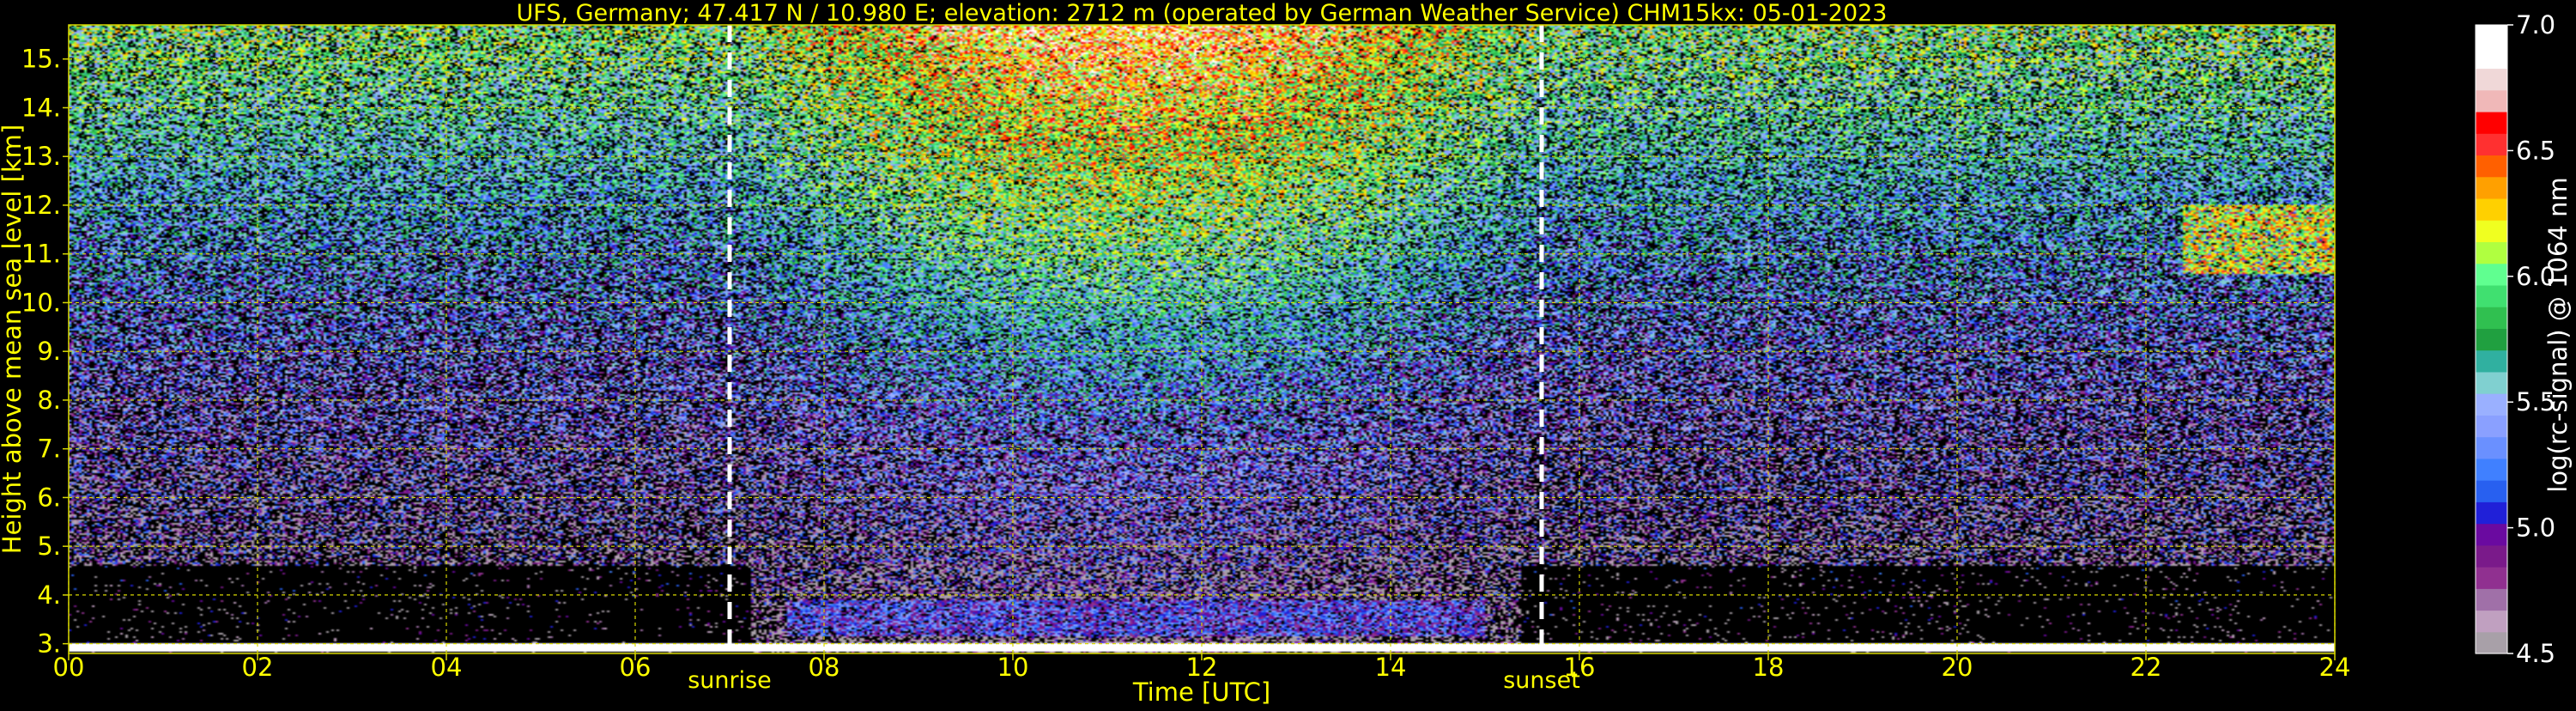 The width and height of the screenshot is (2576, 711). What do you see at coordinates (636, 667) in the screenshot?
I see `x-tick-label: 06` at bounding box center [636, 667].